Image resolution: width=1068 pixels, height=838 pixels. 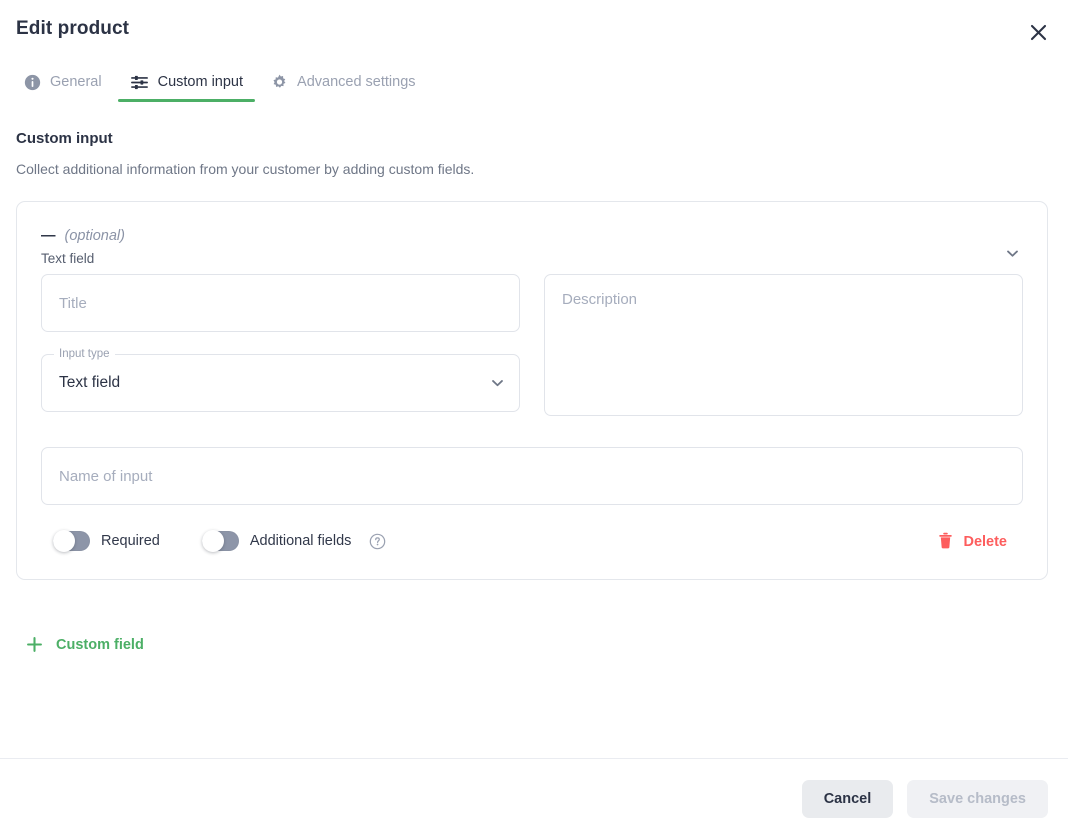 What do you see at coordinates (847, 798) in the screenshot?
I see `cancel-button: Cancel` at bounding box center [847, 798].